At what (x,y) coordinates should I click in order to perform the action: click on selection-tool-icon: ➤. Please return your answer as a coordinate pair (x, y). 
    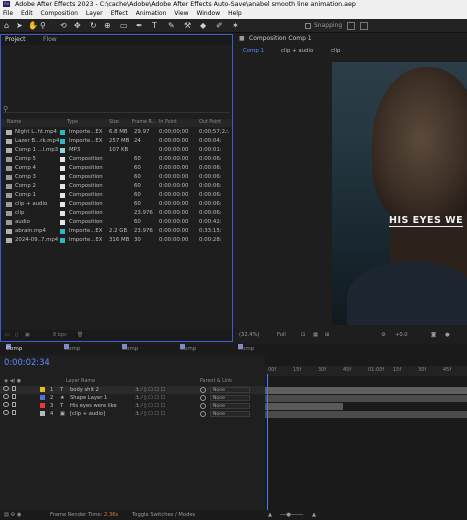
    Looking at the image, I should click on (19, 26).